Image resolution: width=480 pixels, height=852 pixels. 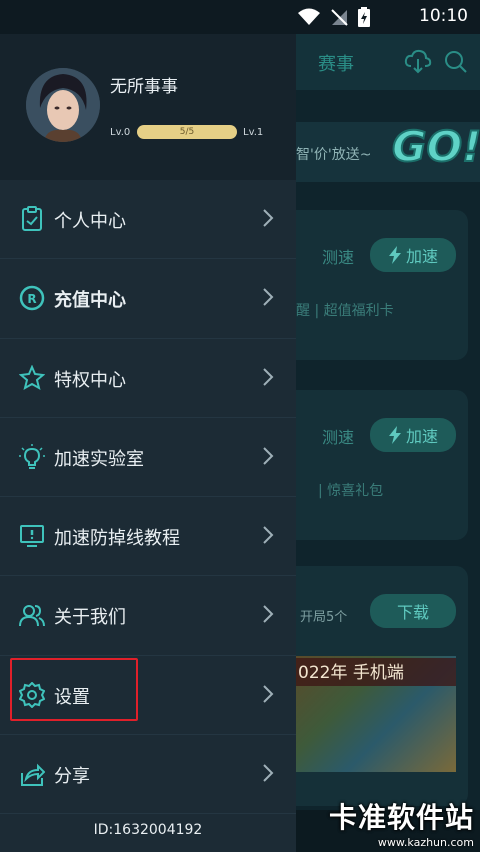 What do you see at coordinates (148, 378) in the screenshot?
I see `menu-item-privilege-center: 特权中心` at bounding box center [148, 378].